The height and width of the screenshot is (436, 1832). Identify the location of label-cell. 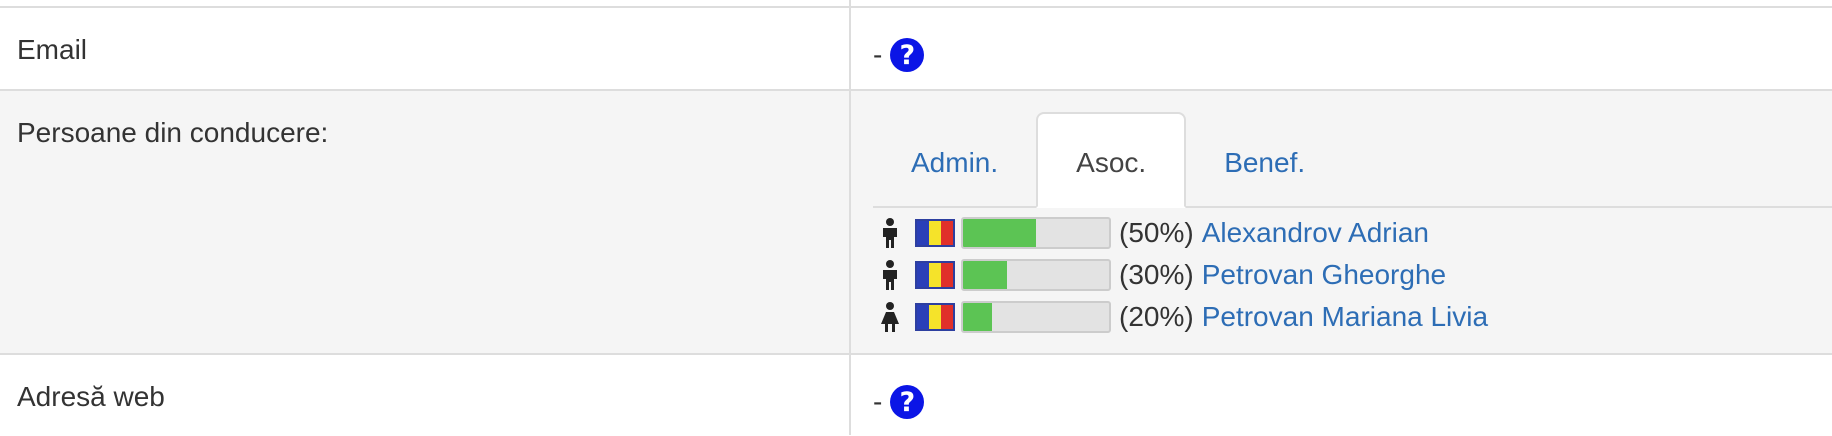
(425, 3).